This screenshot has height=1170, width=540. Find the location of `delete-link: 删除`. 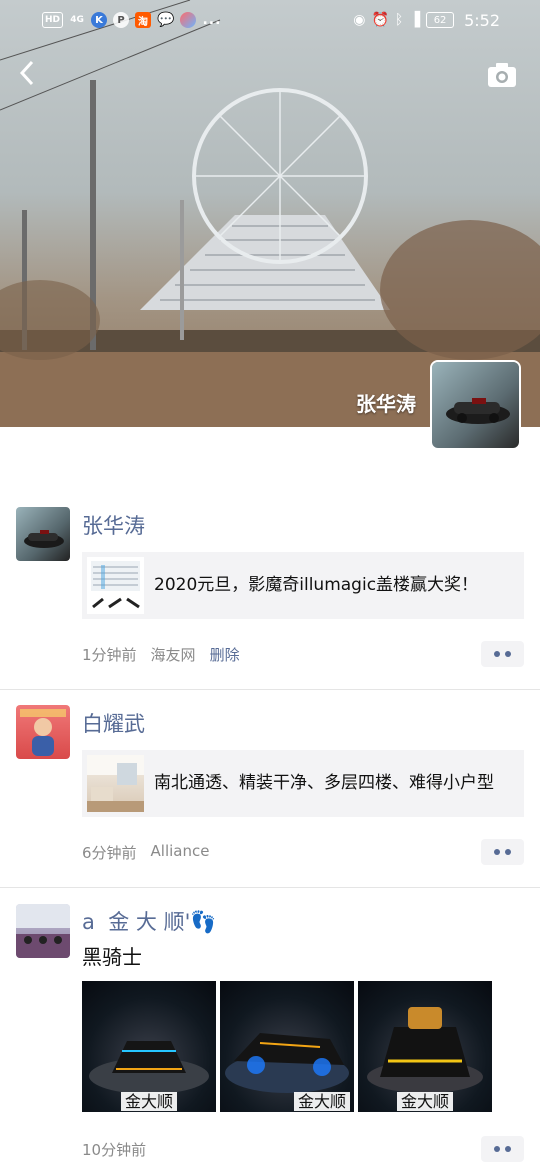

delete-link: 删除 is located at coordinates (225, 654).